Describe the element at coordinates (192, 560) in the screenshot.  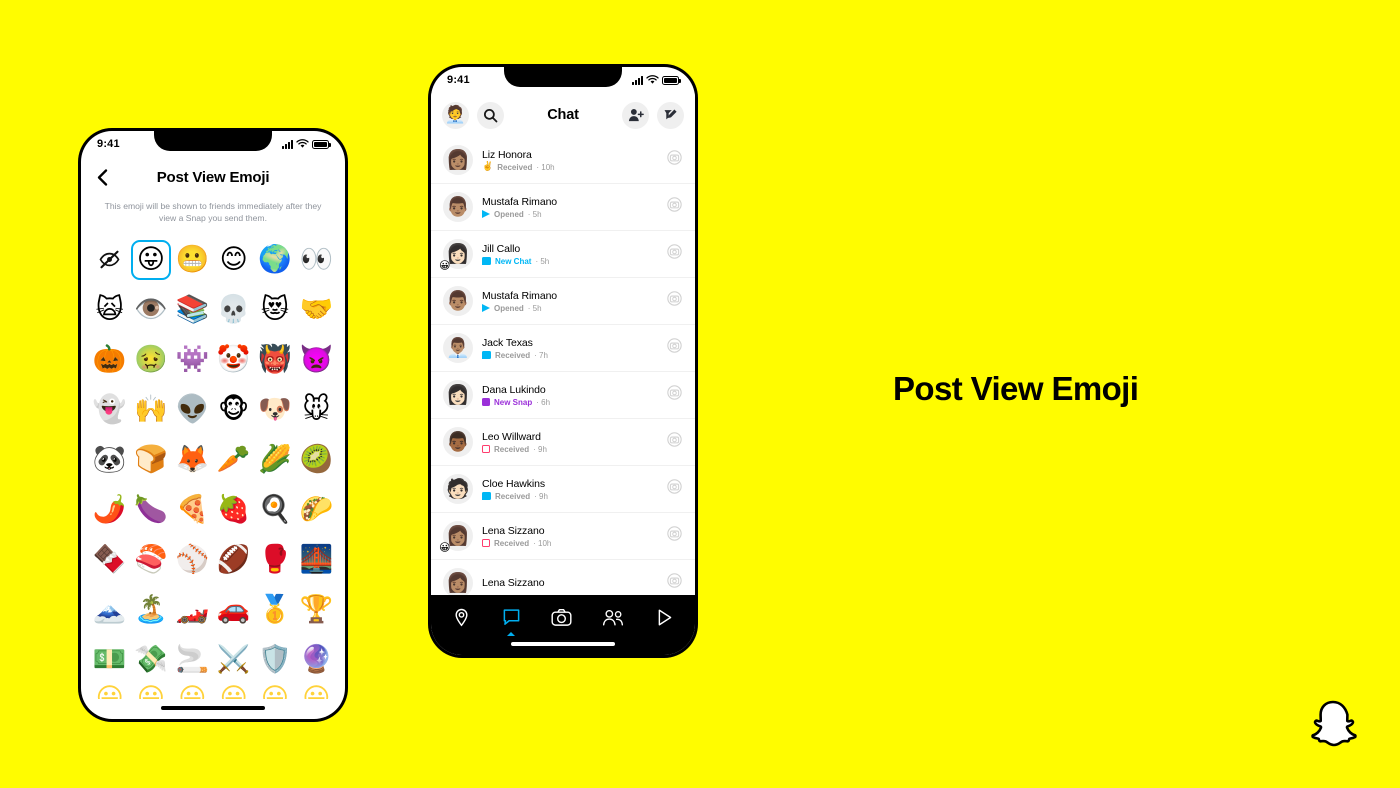
I see `emoji-baseball: ⚾` at that location.